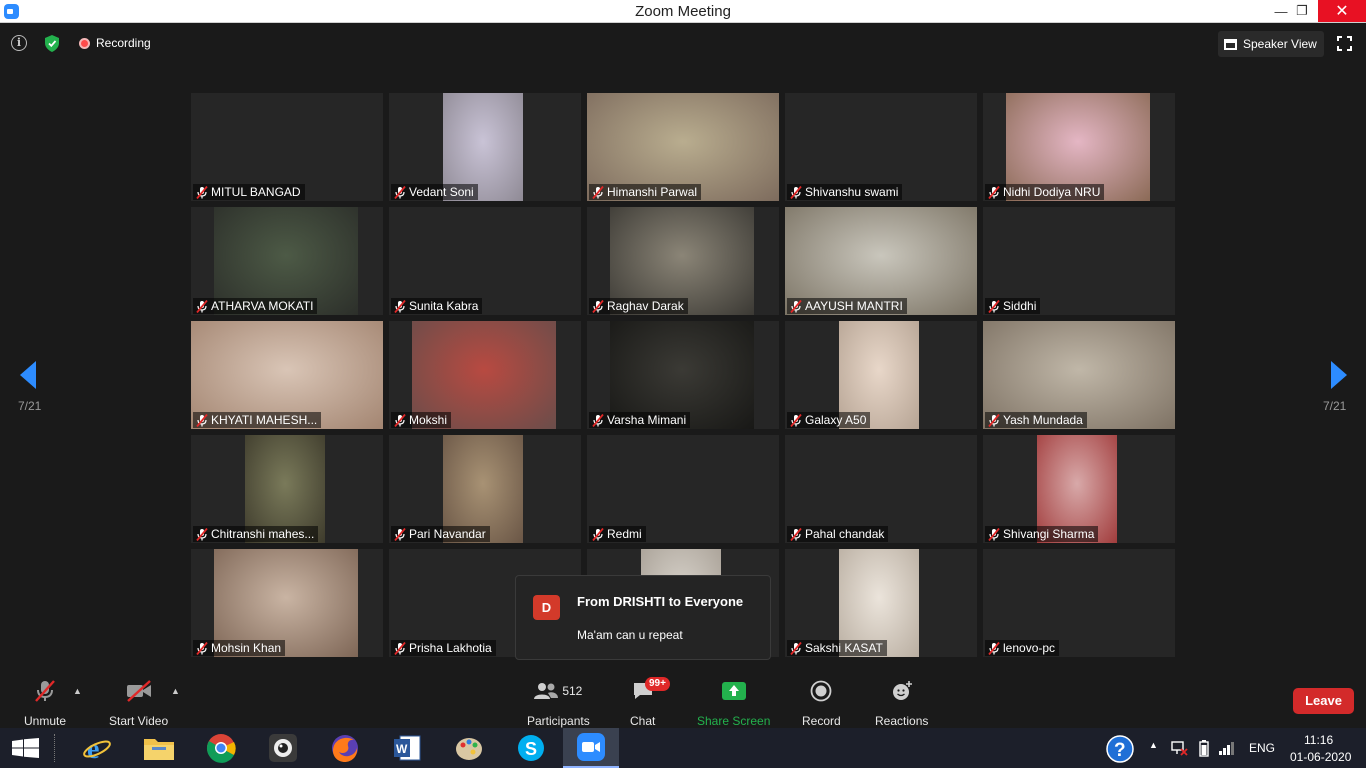 The width and height of the screenshot is (1366, 768). Describe the element at coordinates (176, 691) in the screenshot. I see `video-options-caret-icon: ▲` at that location.